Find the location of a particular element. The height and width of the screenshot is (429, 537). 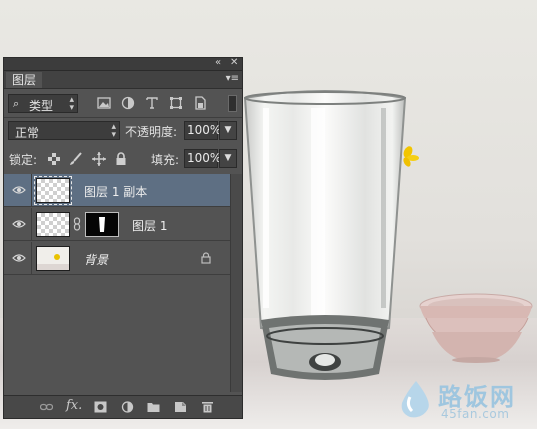

image-filter-icon is located at coordinates (104, 103).